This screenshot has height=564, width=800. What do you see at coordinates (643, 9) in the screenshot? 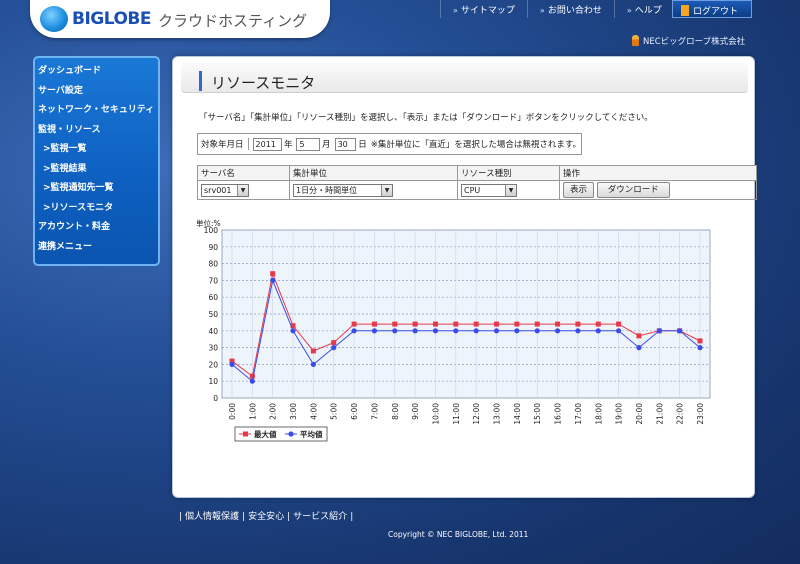
I see `nav-help: » ヘルプ` at bounding box center [643, 9].